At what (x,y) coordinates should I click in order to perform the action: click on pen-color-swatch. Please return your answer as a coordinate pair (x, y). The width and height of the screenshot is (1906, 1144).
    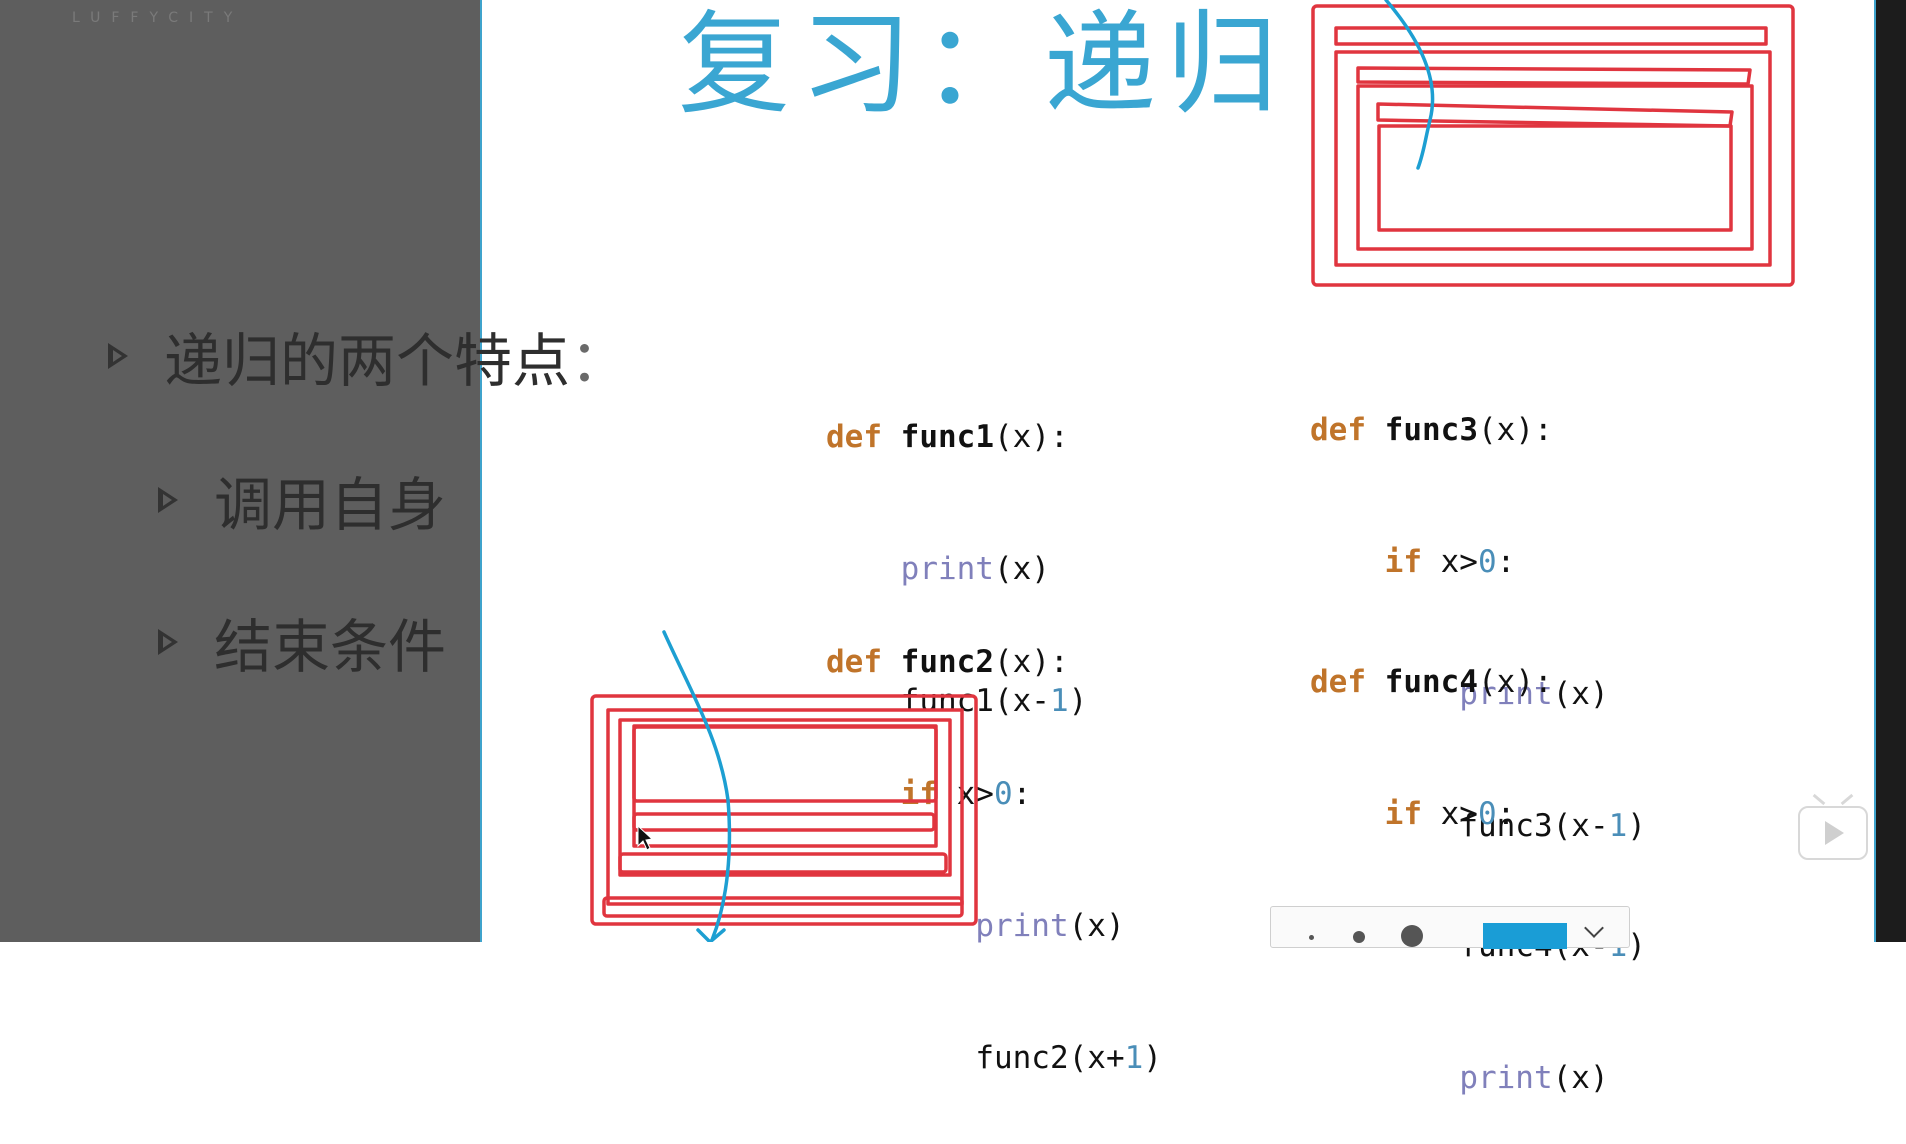
    Looking at the image, I should click on (1525, 936).